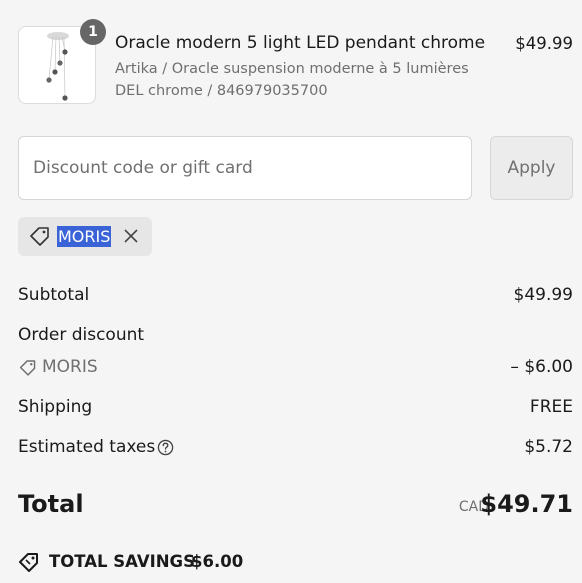 Image resolution: width=582 pixels, height=583 pixels. I want to click on applied-discount-tag: MORIS, so click(85, 236).